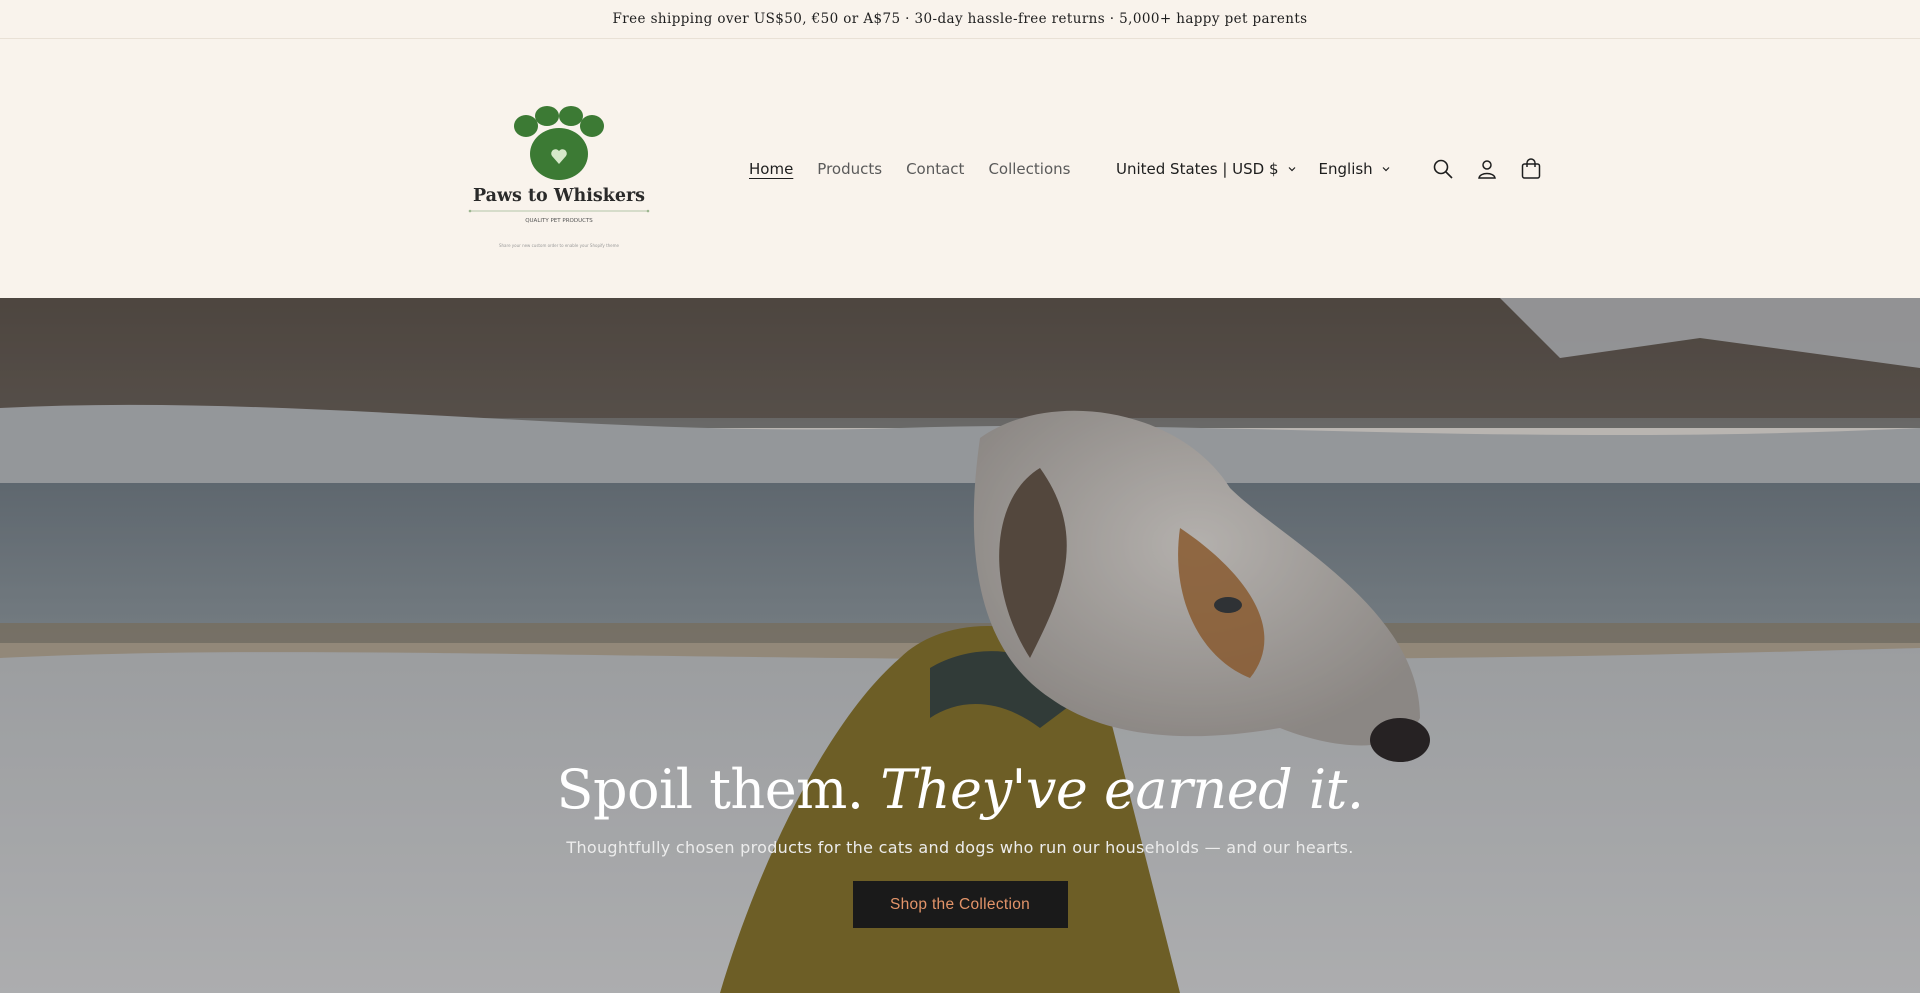  I want to click on search-button, so click(1443, 169).